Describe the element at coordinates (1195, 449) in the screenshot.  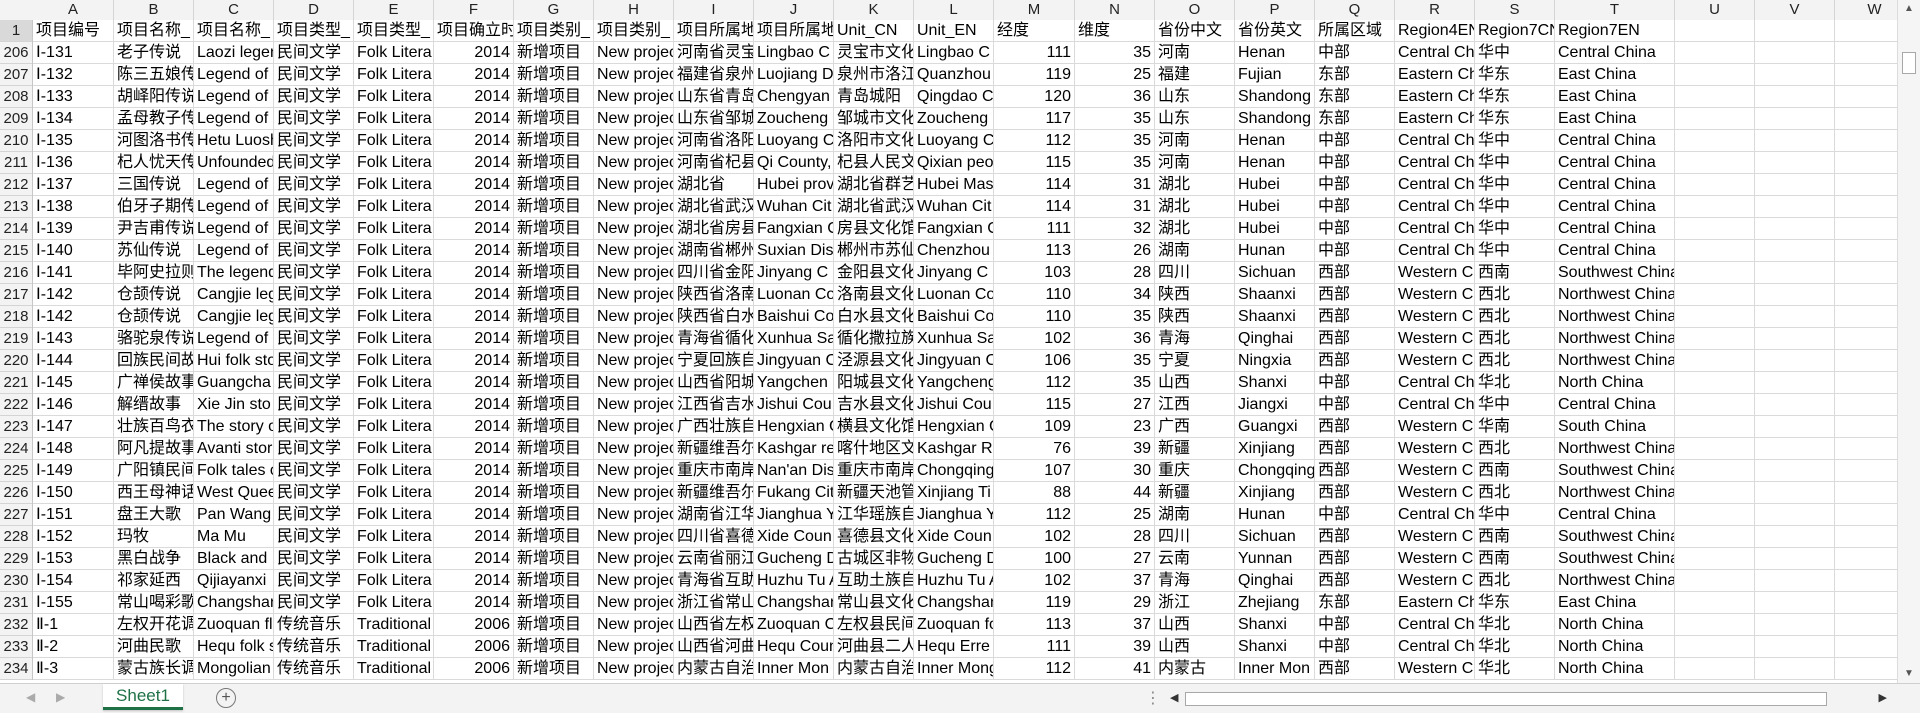
I see `table-cell: 新疆` at that location.